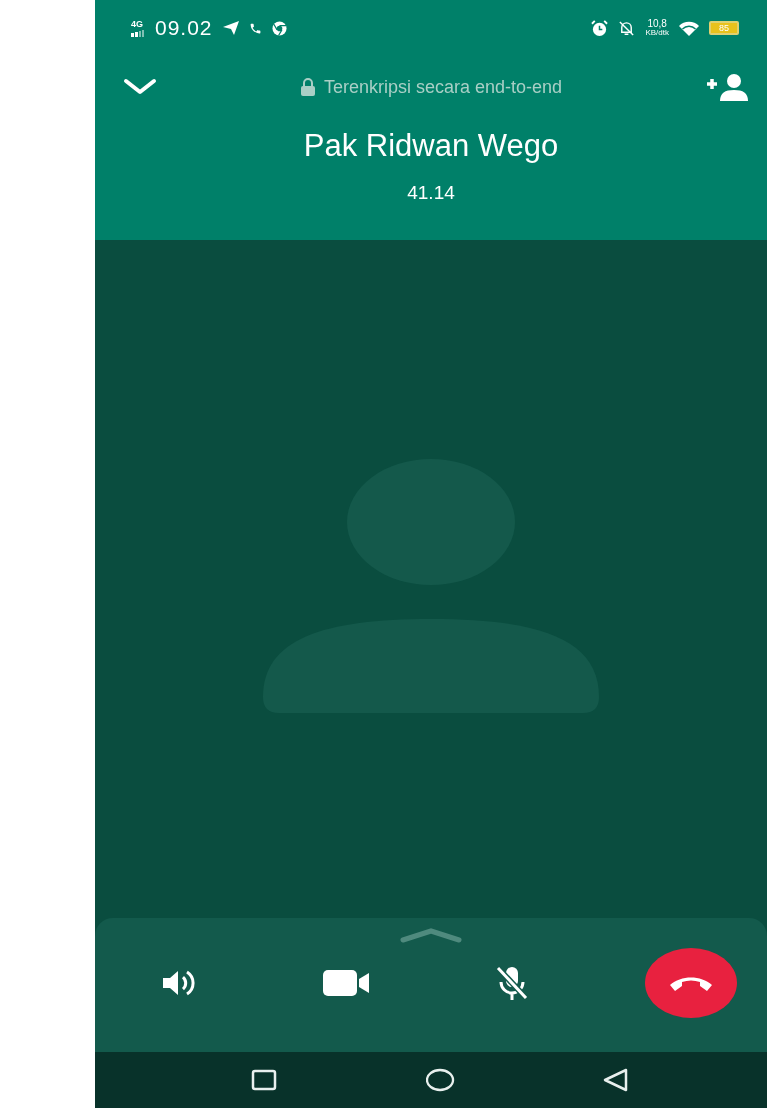  Describe the element at coordinates (657, 32) in the screenshot. I see `speed-unit: KB/dtk` at that location.